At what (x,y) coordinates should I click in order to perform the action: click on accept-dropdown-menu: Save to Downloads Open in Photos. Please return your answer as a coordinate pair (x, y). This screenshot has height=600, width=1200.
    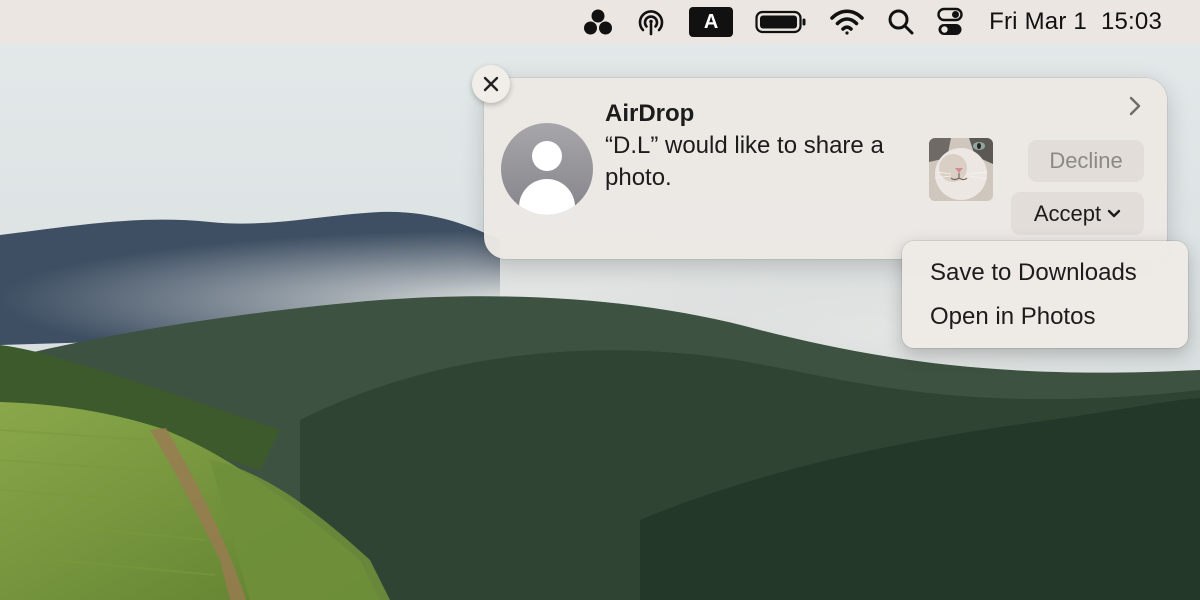
    Looking at the image, I should click on (1045, 294).